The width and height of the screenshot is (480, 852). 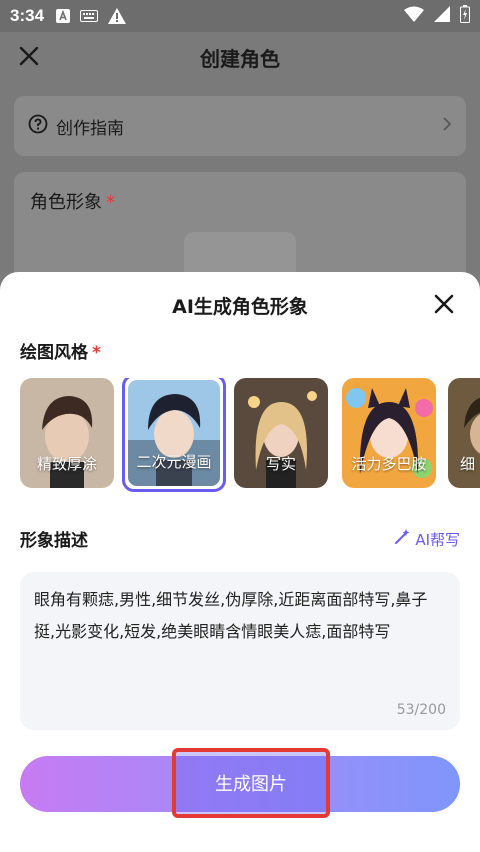 I want to click on status-time: 3:34, so click(x=27, y=15).